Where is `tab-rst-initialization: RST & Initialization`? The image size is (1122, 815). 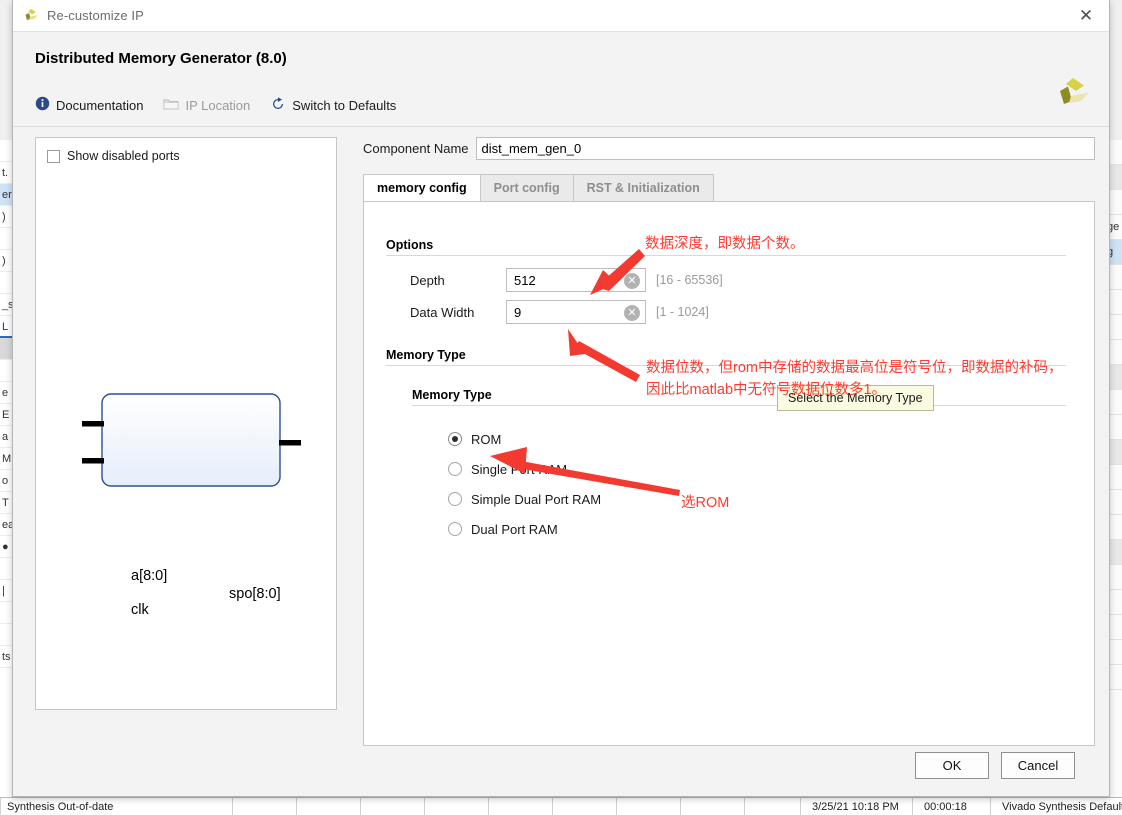
tab-rst-initialization: RST & Initialization is located at coordinates (643, 188).